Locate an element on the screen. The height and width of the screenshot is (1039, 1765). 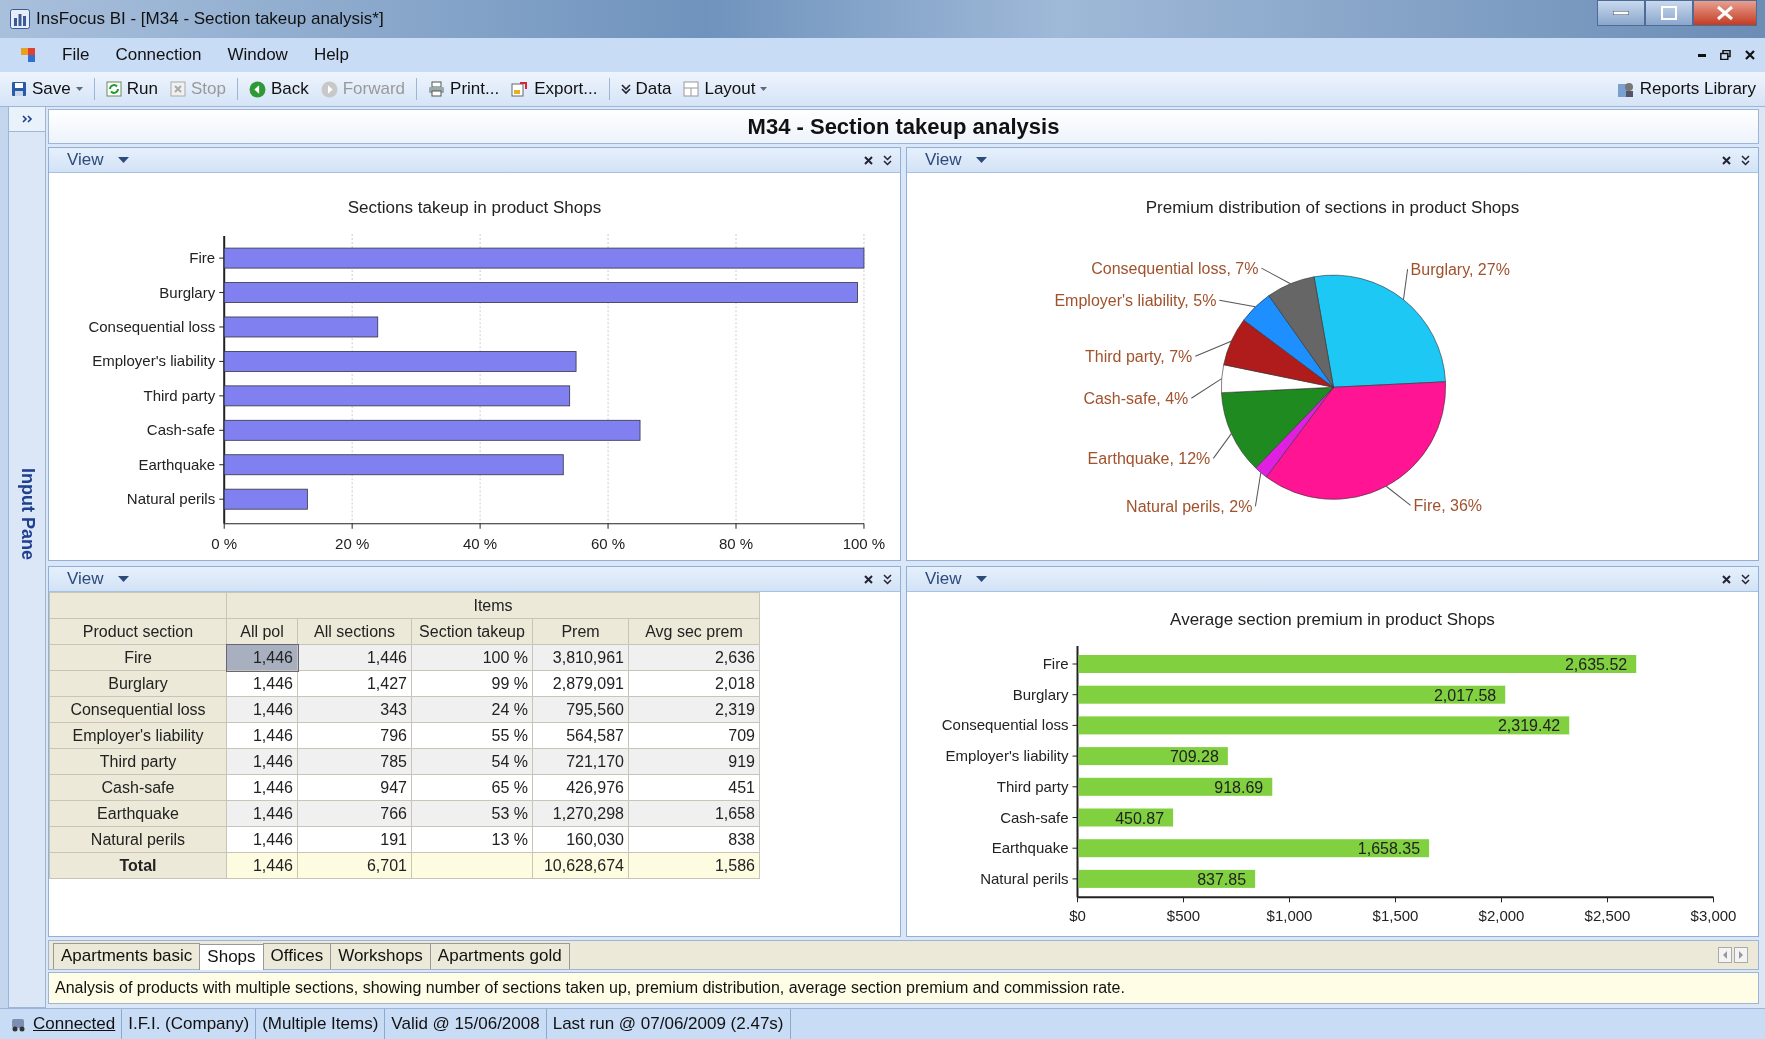
table-cell: 343 is located at coordinates (354, 709).